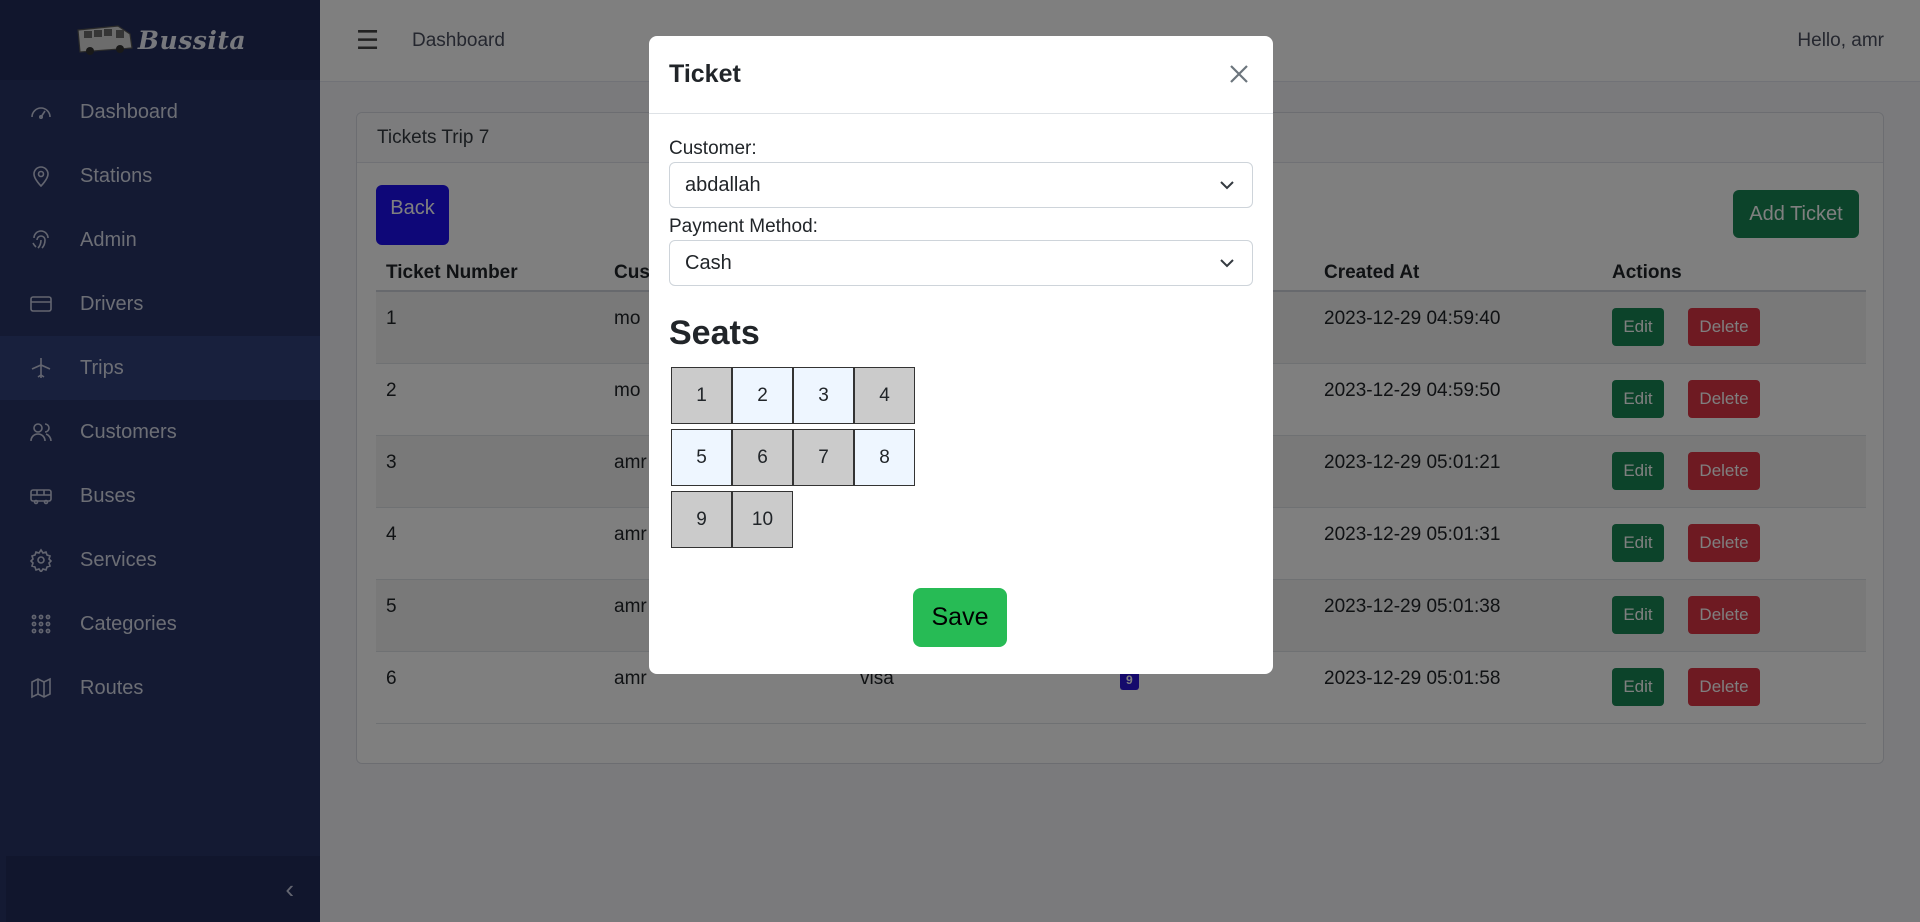 The width and height of the screenshot is (1920, 922). Describe the element at coordinates (961, 75) in the screenshot. I see `modal-header: Ticket` at that location.